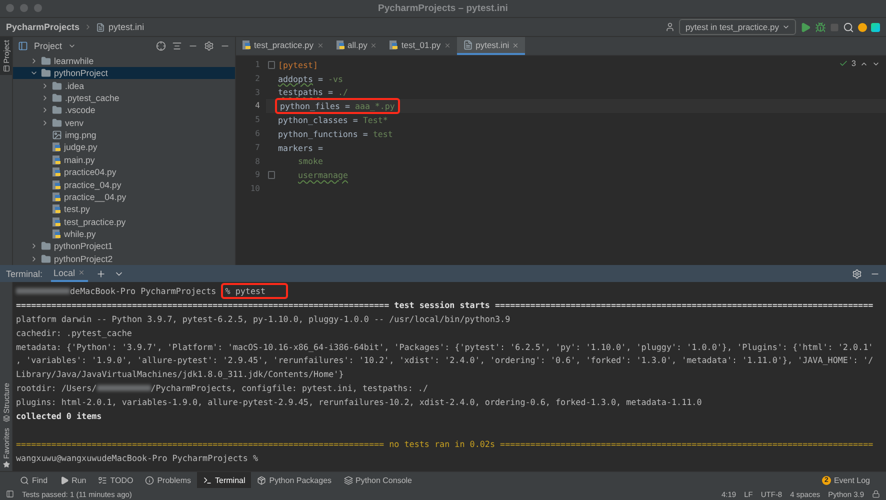  Describe the element at coordinates (310, 106) in the screenshot. I see `code-token: python_files` at that location.